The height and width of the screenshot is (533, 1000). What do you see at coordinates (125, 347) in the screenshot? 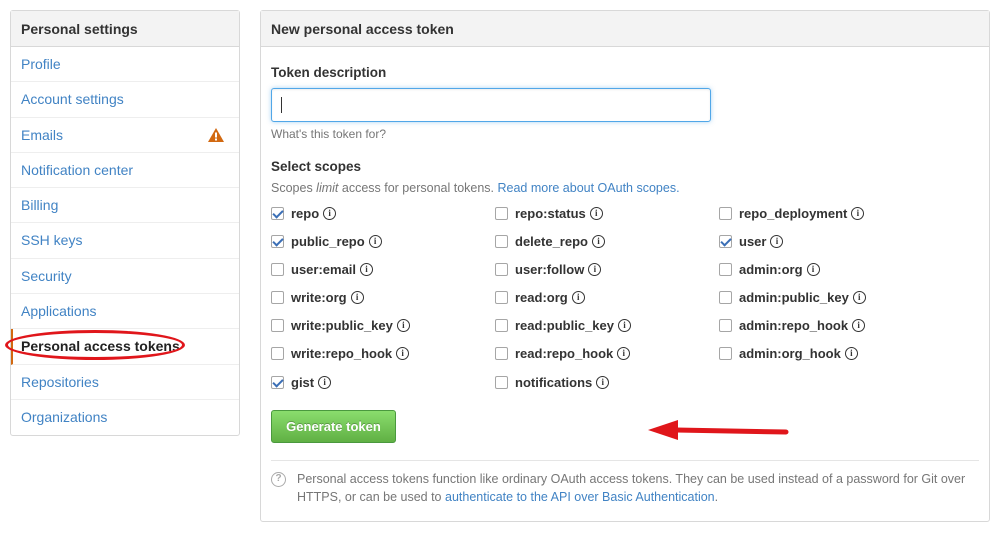
I see `sidebar-item-personal-access-tokens: Personal access tokens` at bounding box center [125, 347].